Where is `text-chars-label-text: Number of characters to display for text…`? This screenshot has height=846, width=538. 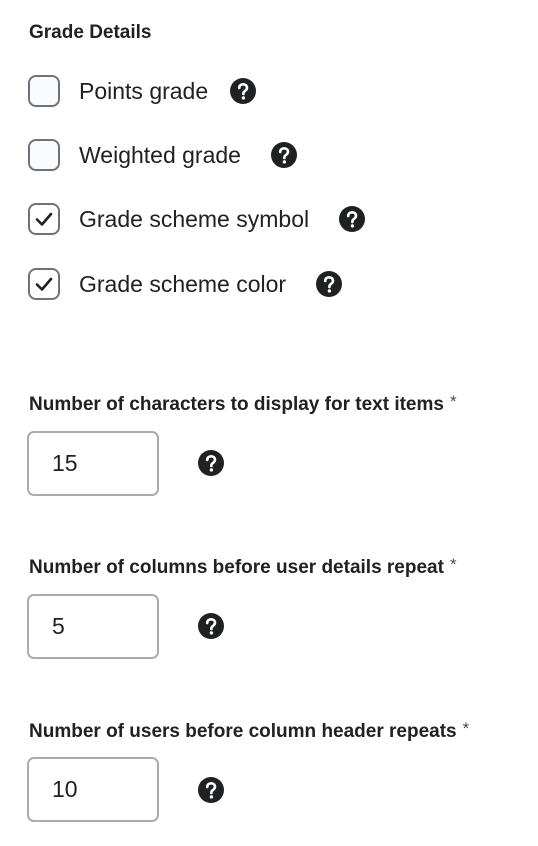
text-chars-label-text: Number of characters to display for text… is located at coordinates (236, 404).